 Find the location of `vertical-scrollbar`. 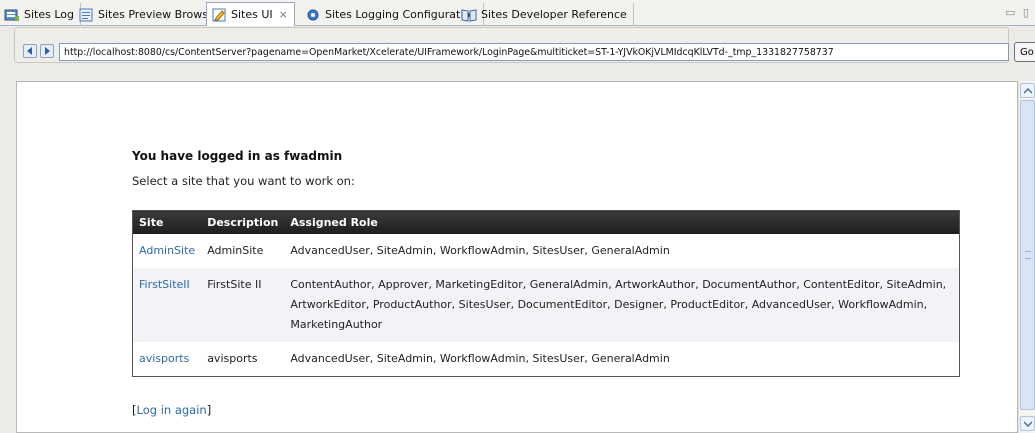

vertical-scrollbar is located at coordinates (1026, 257).